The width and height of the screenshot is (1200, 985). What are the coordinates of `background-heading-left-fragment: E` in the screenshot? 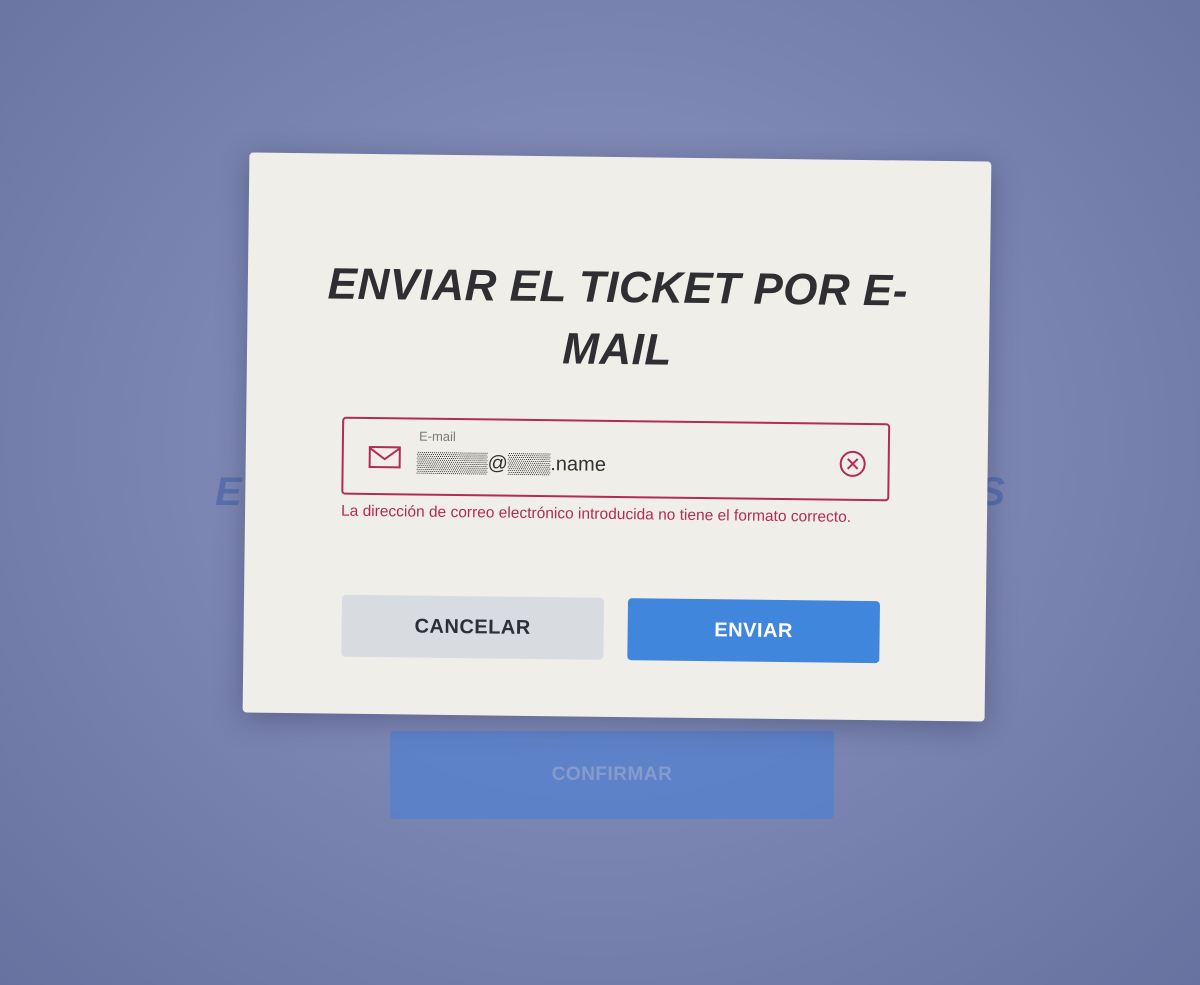 It's located at (228, 492).